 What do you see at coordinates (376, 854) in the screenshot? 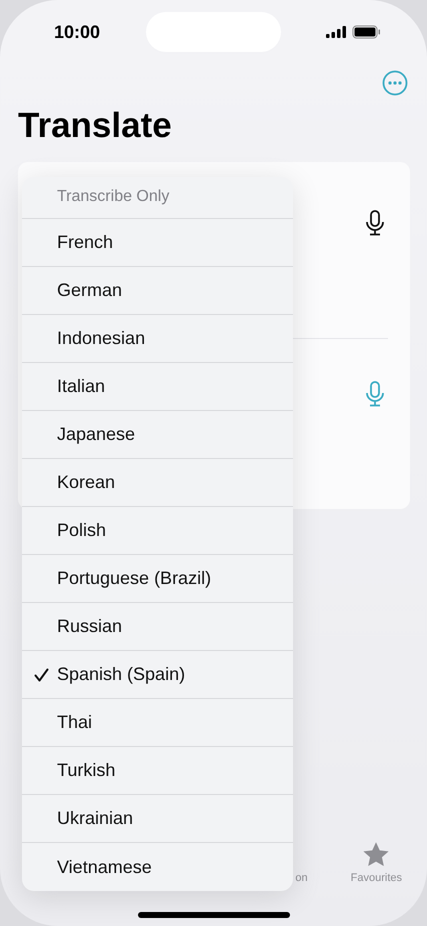
I see `star-icon` at bounding box center [376, 854].